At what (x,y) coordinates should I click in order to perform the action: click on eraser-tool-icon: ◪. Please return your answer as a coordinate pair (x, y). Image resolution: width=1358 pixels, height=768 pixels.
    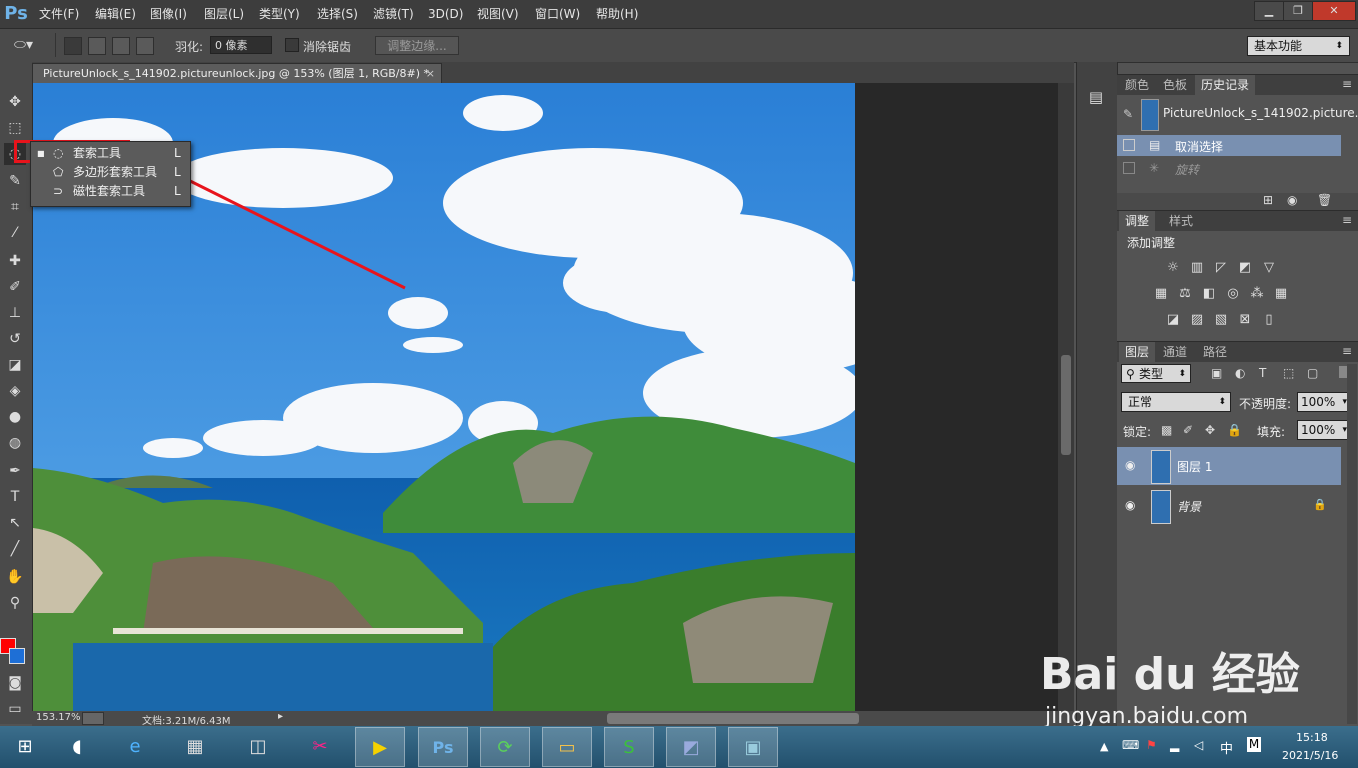
    Looking at the image, I should click on (15, 365).